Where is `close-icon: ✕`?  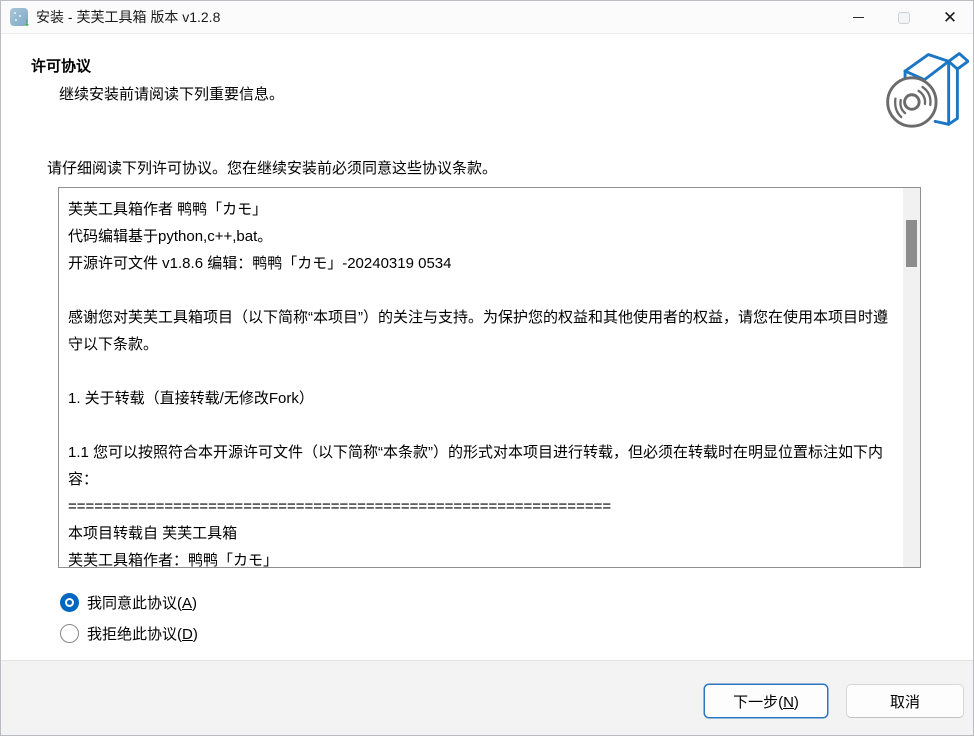 close-icon: ✕ is located at coordinates (950, 17).